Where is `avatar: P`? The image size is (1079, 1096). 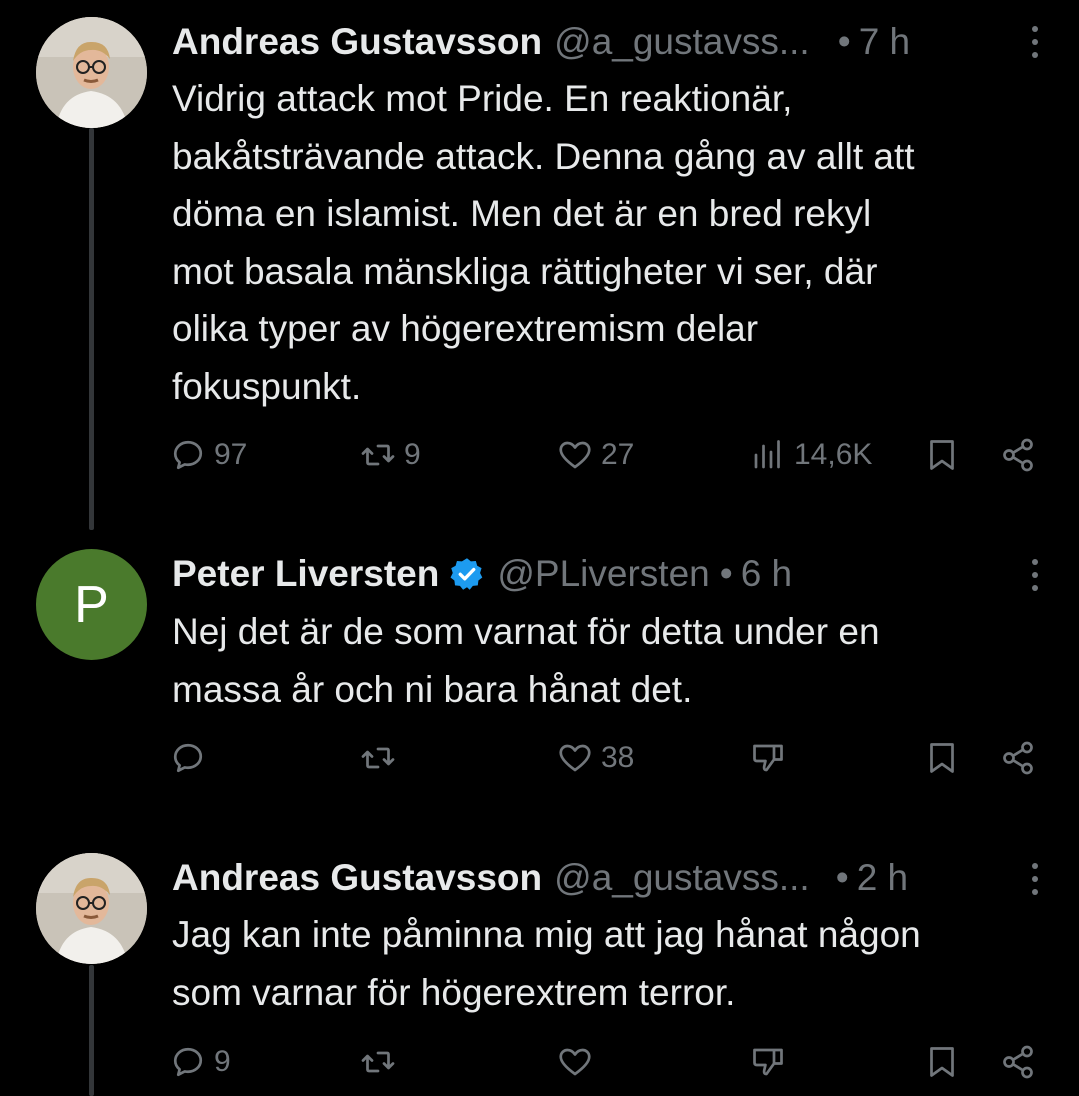 avatar: P is located at coordinates (91, 604).